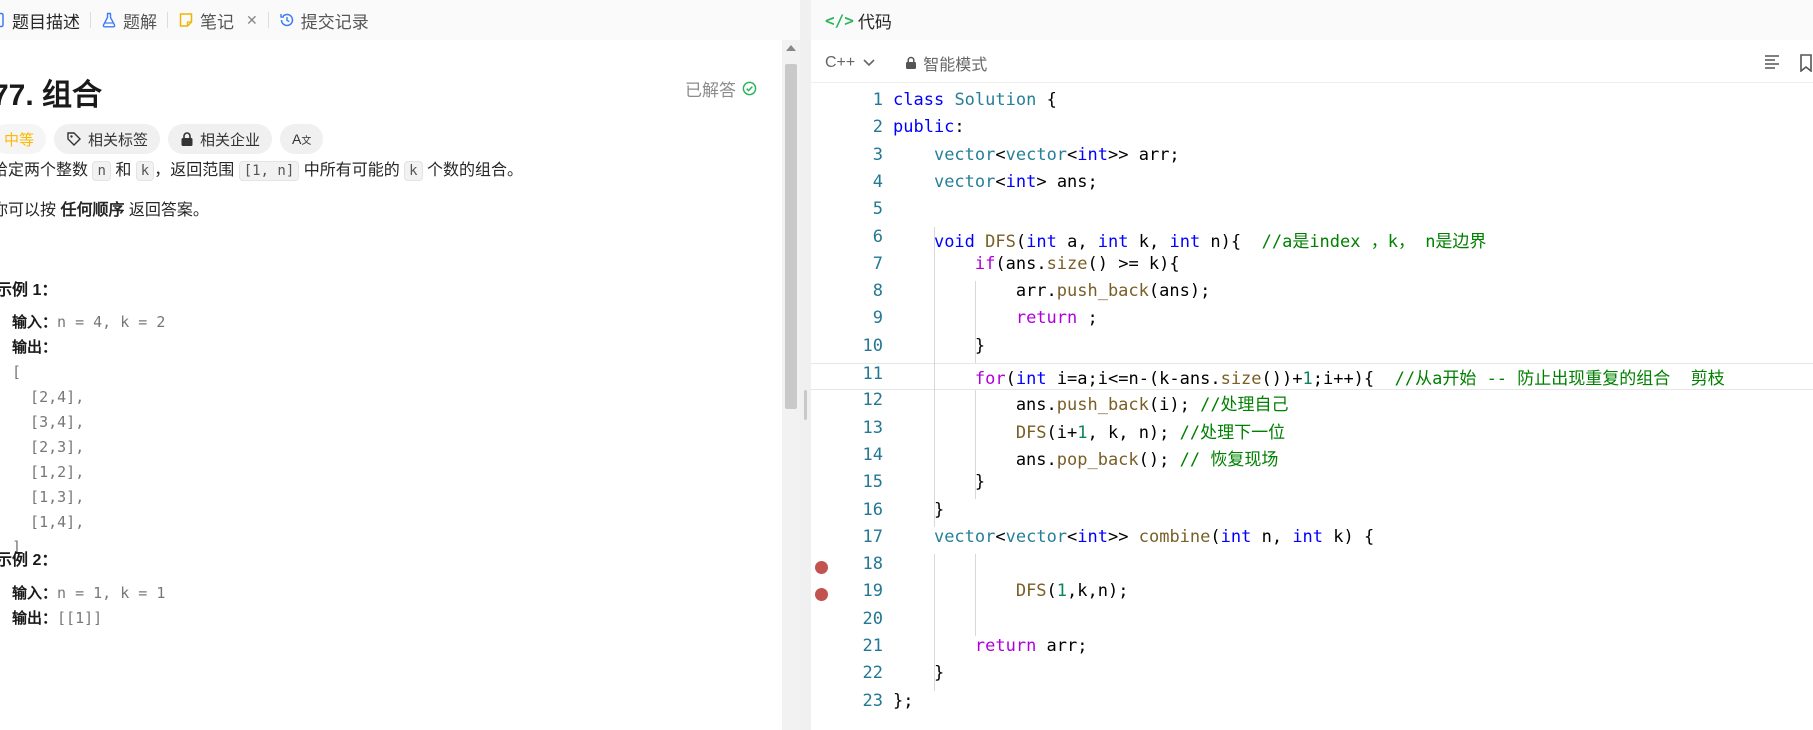 This screenshot has height=730, width=1813. I want to click on close-icon: ✕, so click(252, 20).